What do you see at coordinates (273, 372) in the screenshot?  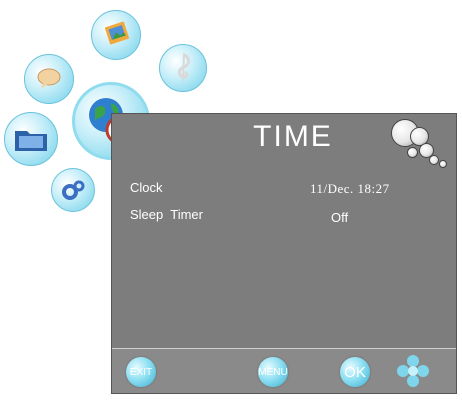 I see `menu-button: MENU` at bounding box center [273, 372].